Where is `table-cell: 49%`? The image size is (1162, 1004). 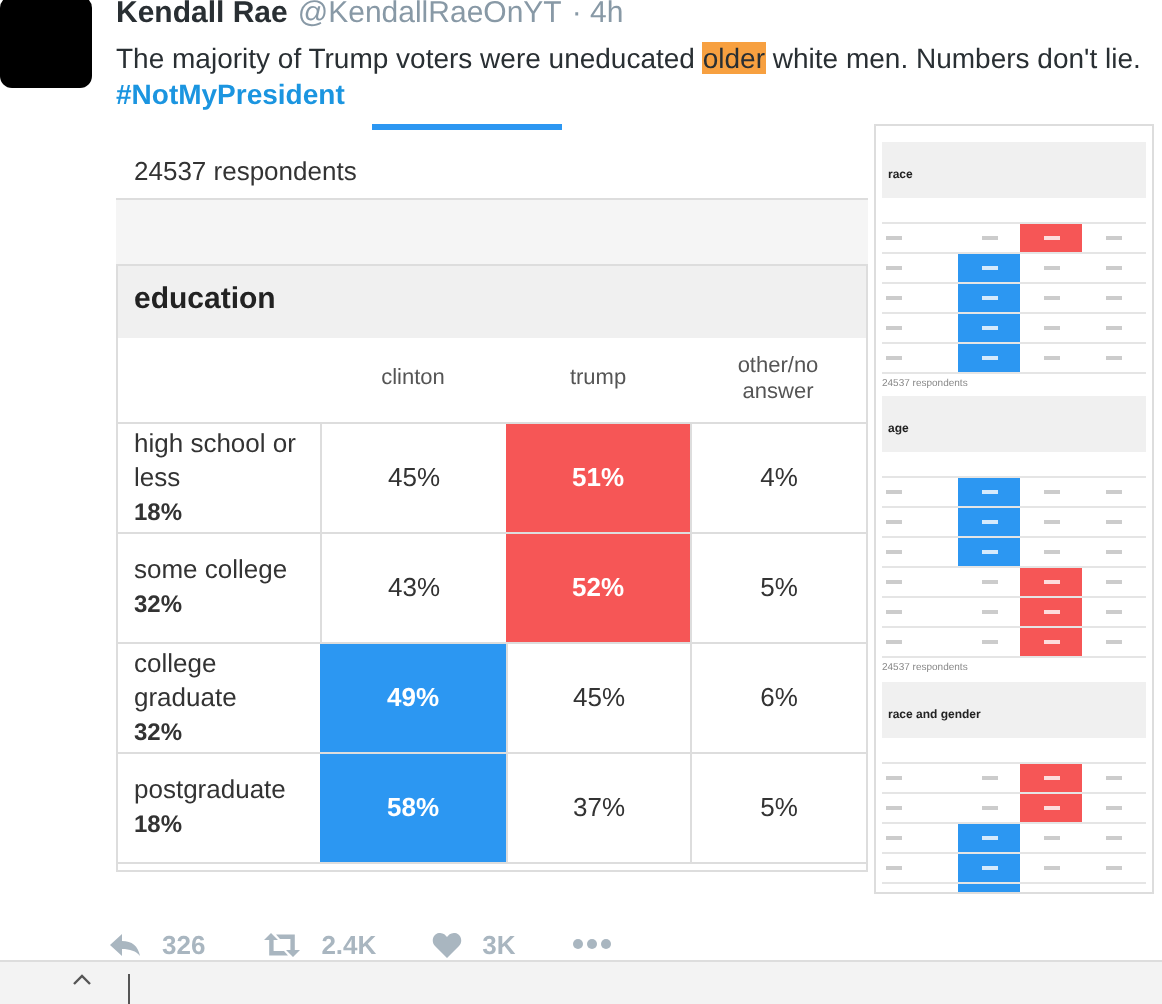
table-cell: 49% is located at coordinates (413, 697).